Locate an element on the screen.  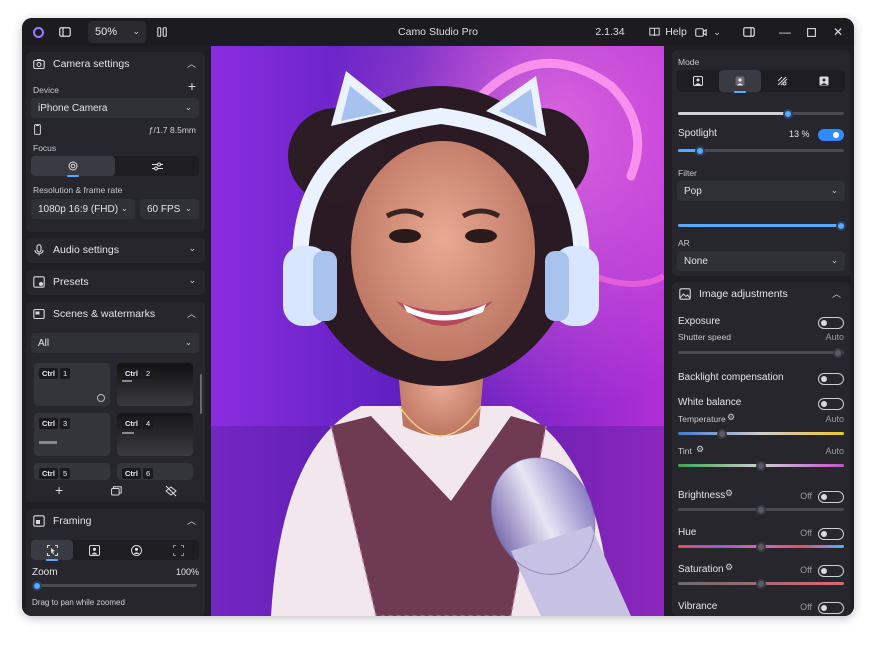
brightness-toggle is located at coordinates (831, 497).